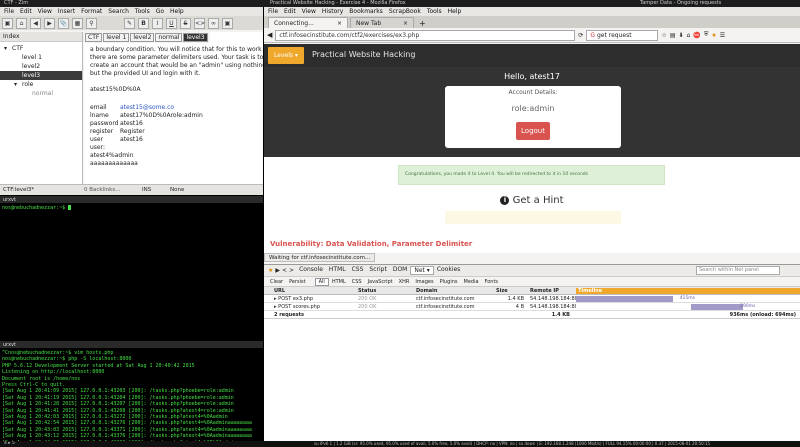  I want to click on net-column-header: Status, so click(385, 291).